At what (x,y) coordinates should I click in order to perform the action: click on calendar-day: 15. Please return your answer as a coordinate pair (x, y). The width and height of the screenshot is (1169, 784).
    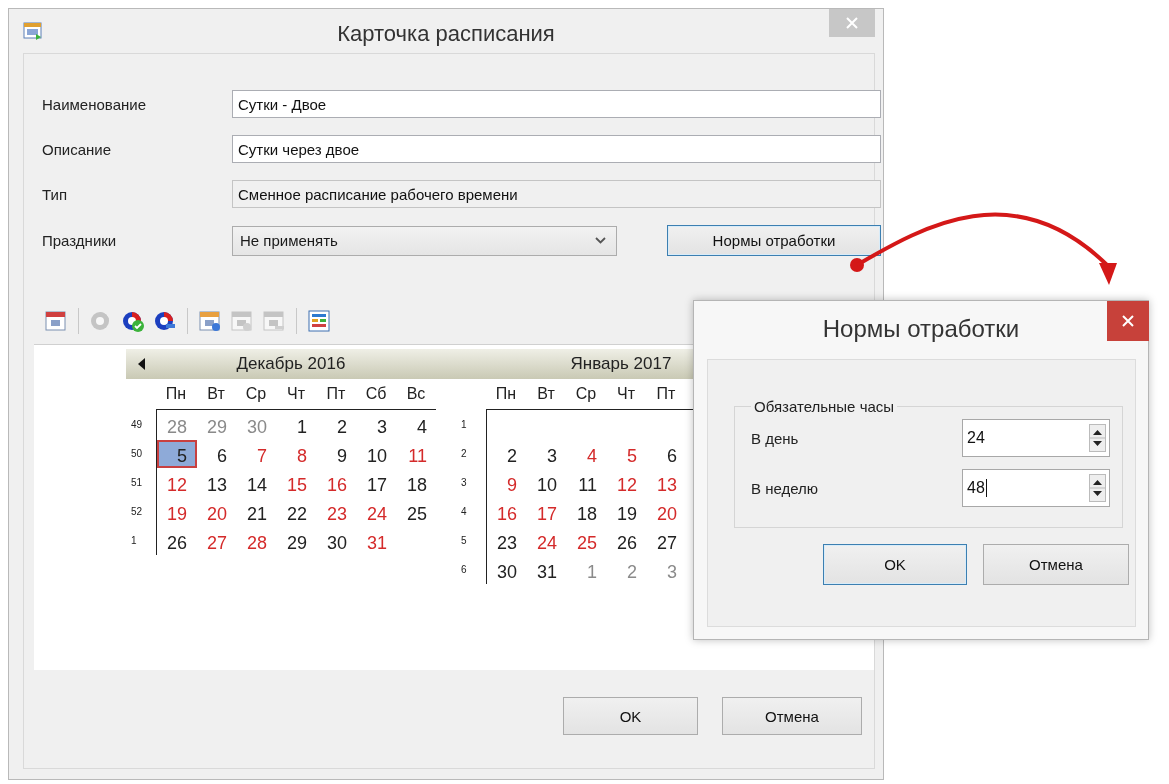
    Looking at the image, I should click on (297, 482).